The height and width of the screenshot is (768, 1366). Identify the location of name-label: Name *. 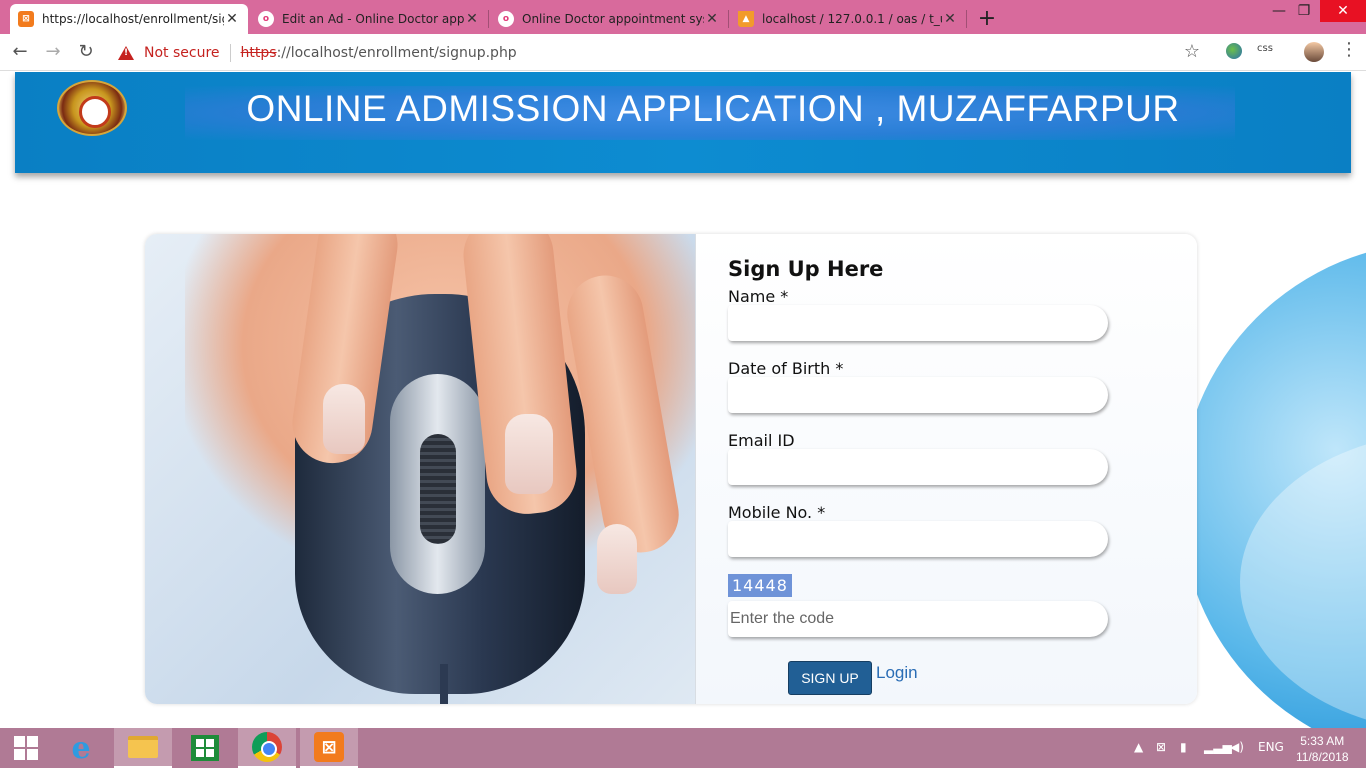
(758, 296).